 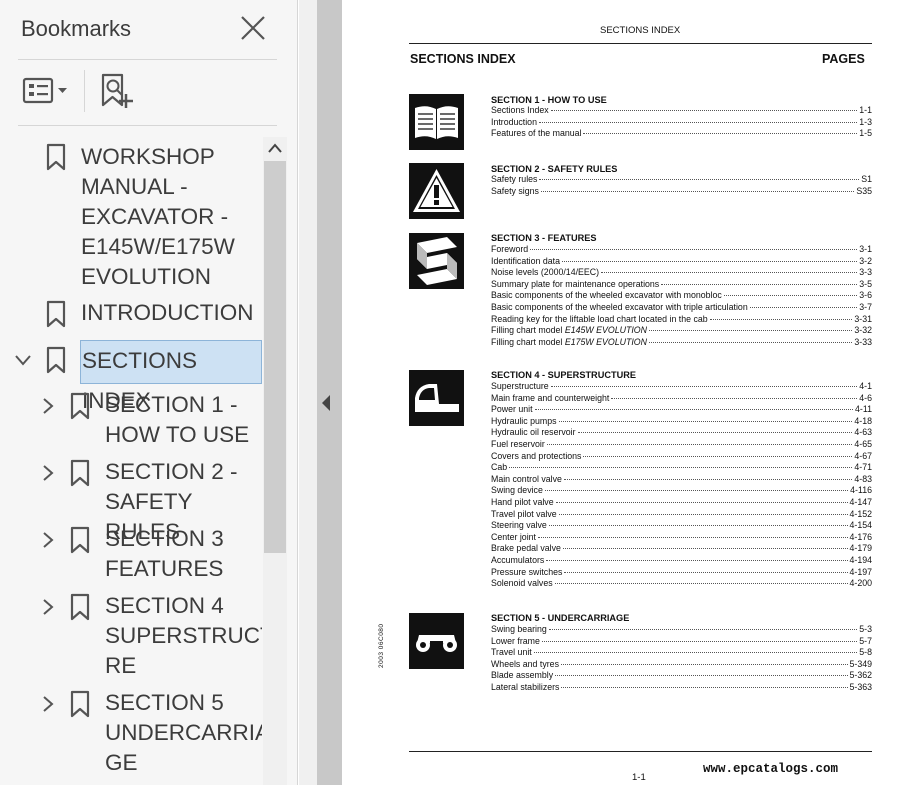 What do you see at coordinates (681, 410) in the screenshot?
I see `index-entry: Power unit 4-11` at bounding box center [681, 410].